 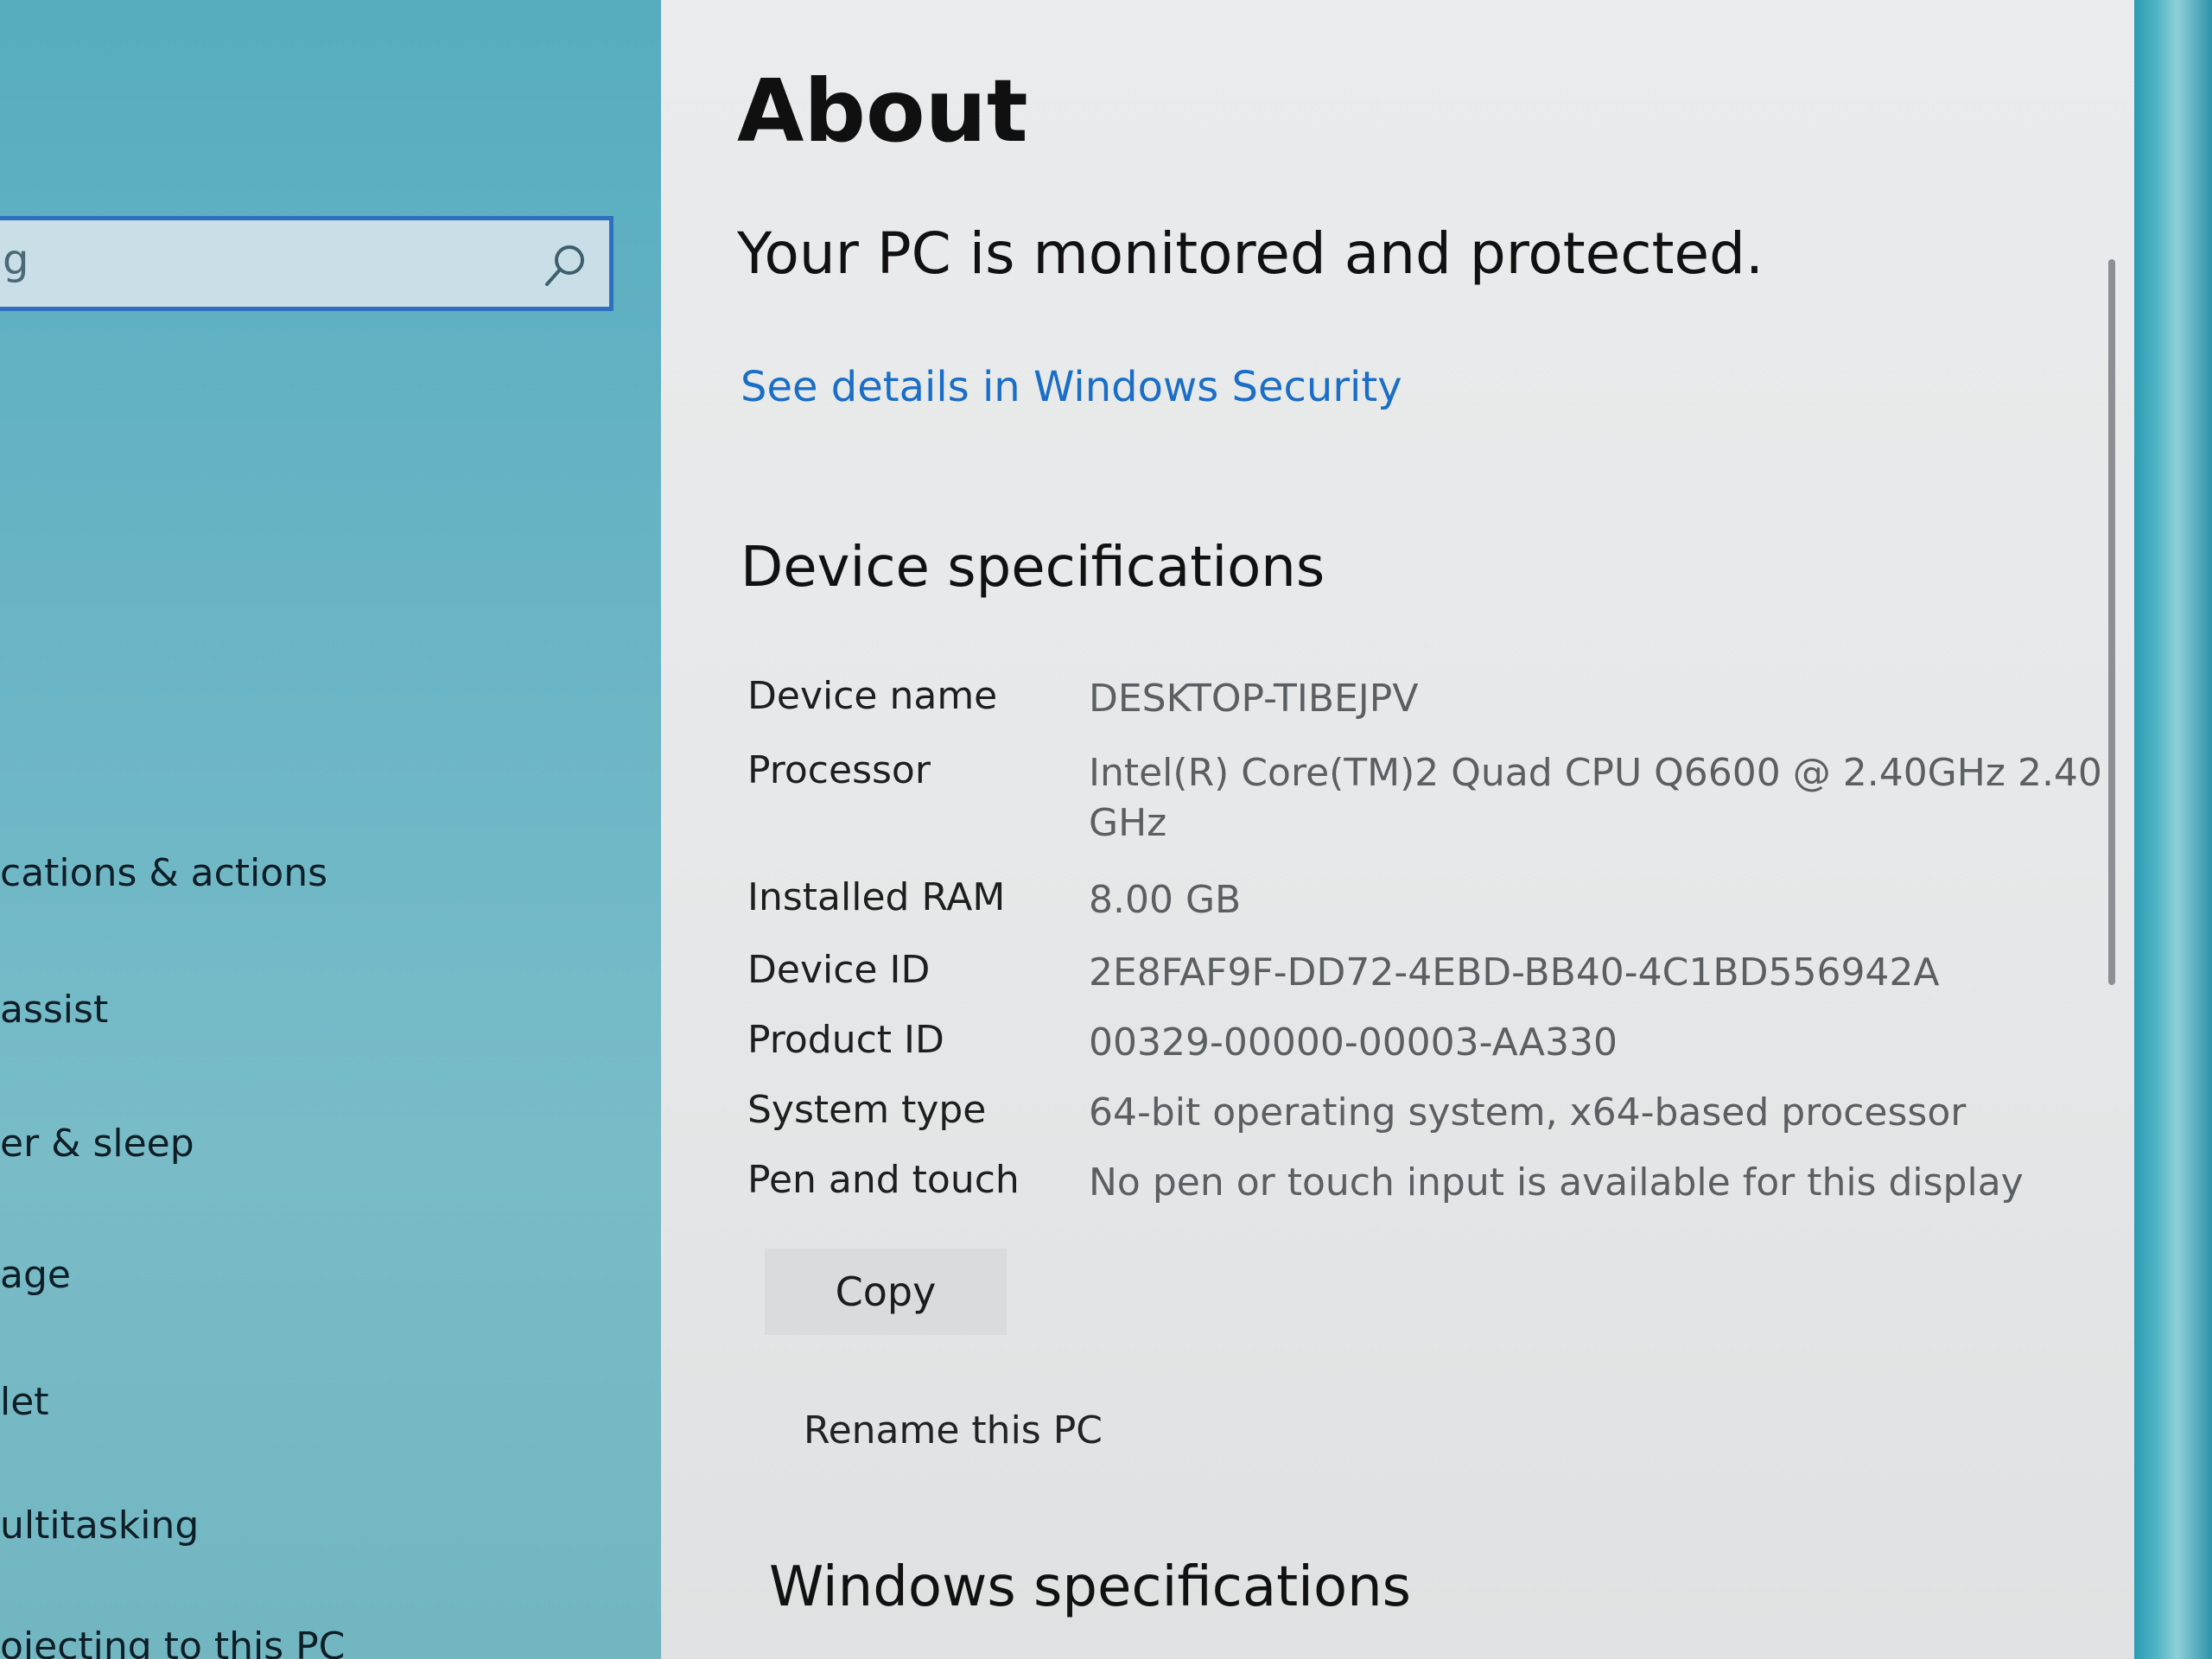 I want to click on spec-label: Device name, so click(x=872, y=696).